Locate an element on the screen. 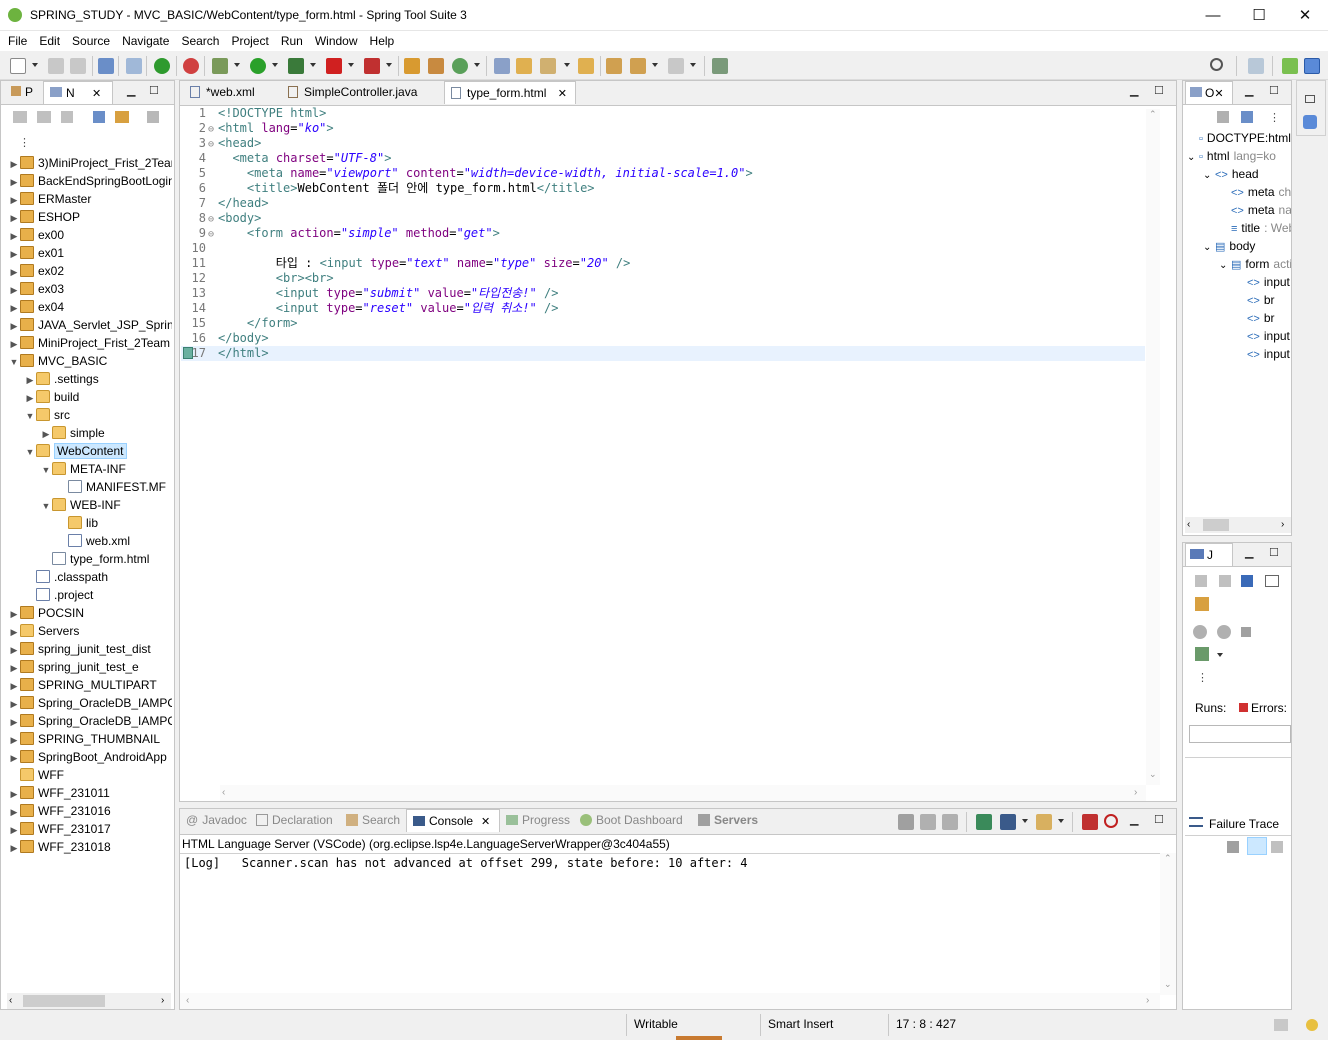 The image size is (1328, 1040). outline-item: <> input is located at coordinates (1239, 282).